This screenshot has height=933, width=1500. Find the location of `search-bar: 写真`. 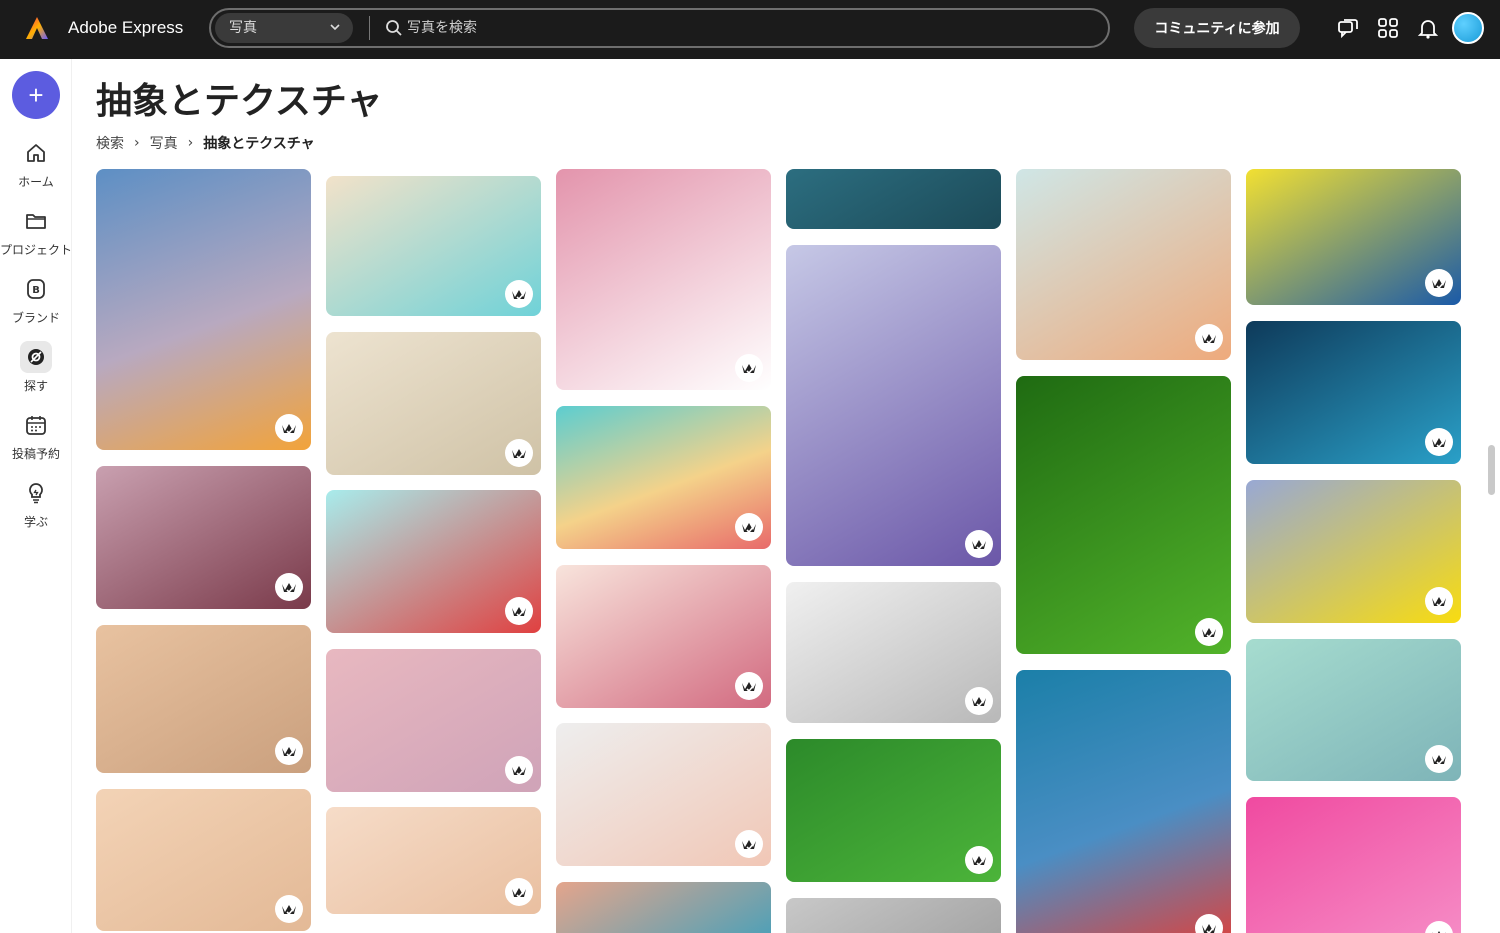

search-bar: 写真 is located at coordinates (659, 28).